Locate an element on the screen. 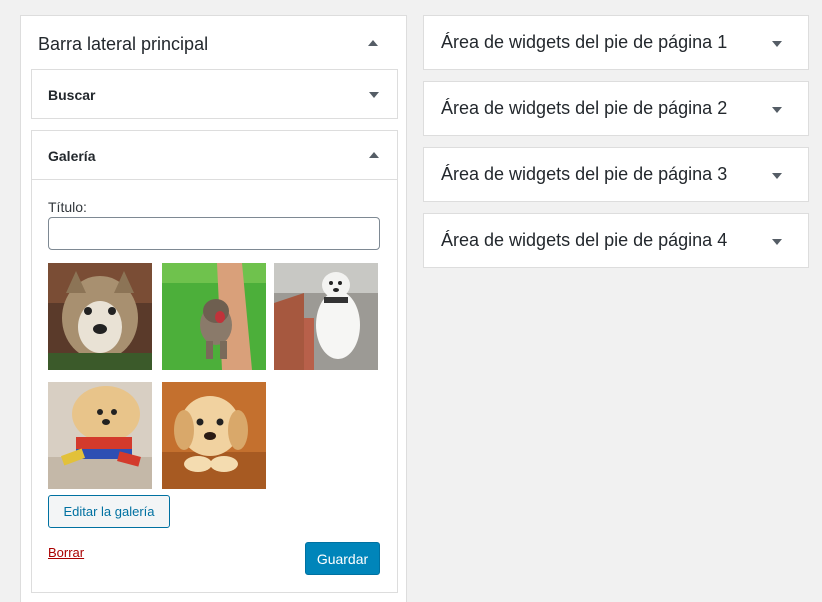 The image size is (822, 602). widget-search: Buscar is located at coordinates (214, 94).